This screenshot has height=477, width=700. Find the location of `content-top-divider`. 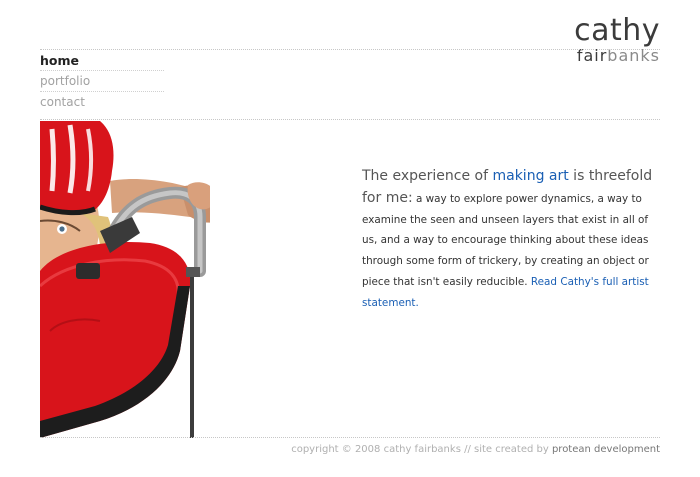

content-top-divider is located at coordinates (350, 119).